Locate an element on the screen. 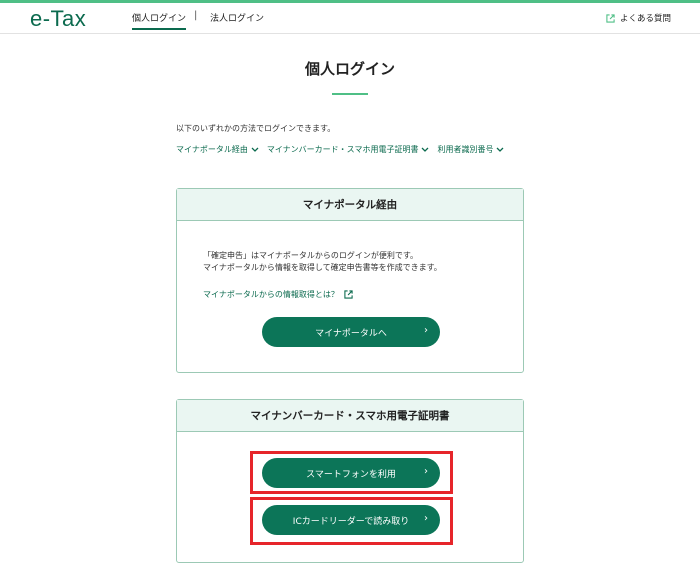 The image size is (700, 572). card-description-line1: 「確定申告」はマイナポータルからのログインが便利です。 is located at coordinates (311, 255).